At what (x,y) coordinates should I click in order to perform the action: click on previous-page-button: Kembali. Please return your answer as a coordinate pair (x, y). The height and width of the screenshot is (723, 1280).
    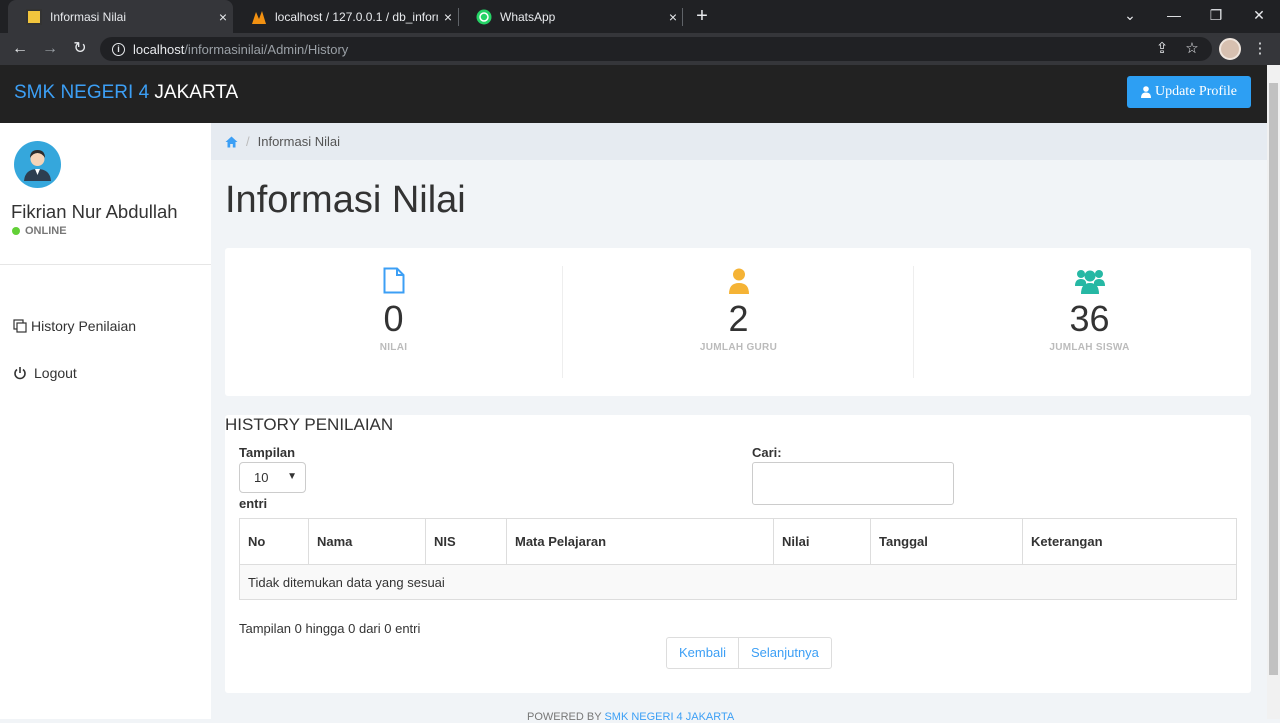
    Looking at the image, I should click on (702, 653).